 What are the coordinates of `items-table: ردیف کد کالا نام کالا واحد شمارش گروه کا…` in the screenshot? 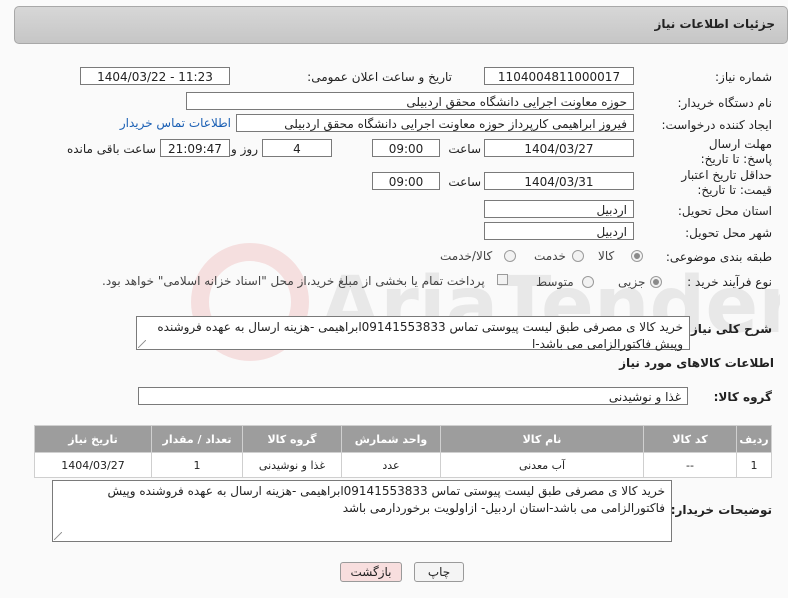 It's located at (403, 451).